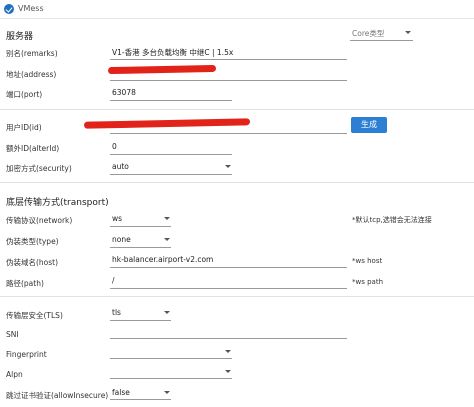 The height and width of the screenshot is (407, 474). I want to click on title-bar: VMess, so click(237, 9).